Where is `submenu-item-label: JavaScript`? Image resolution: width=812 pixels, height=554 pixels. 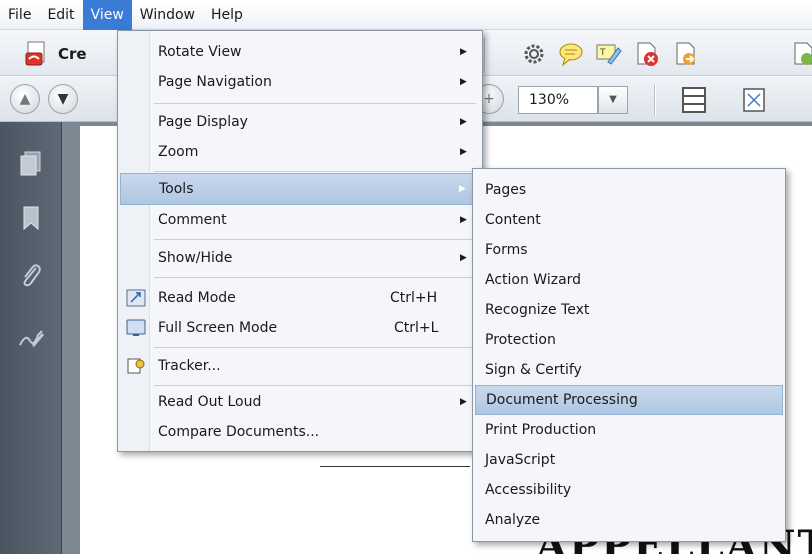
submenu-item-label: JavaScript is located at coordinates (520, 460).